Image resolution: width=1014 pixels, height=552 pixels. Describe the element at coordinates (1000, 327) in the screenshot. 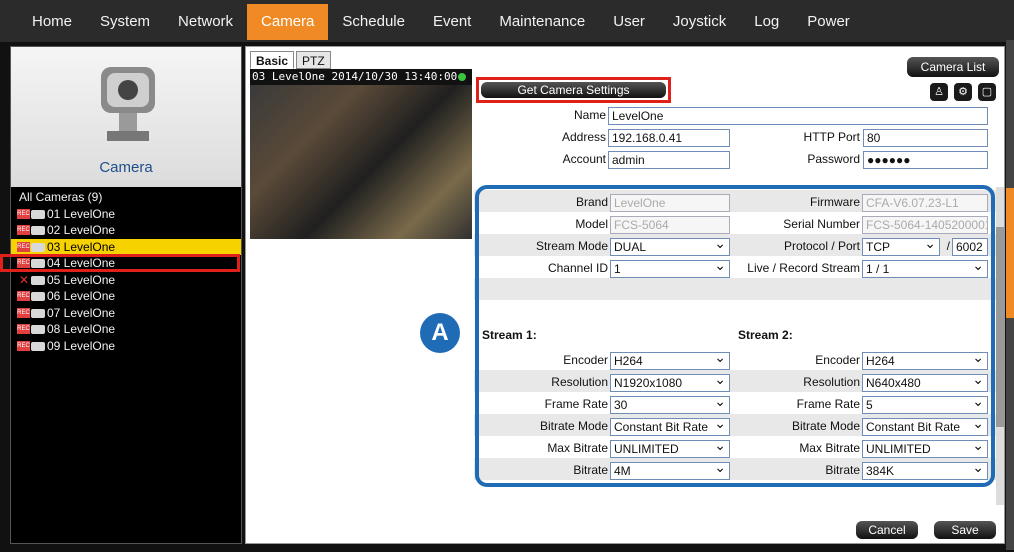

I see `scrollbar-thumb` at that location.